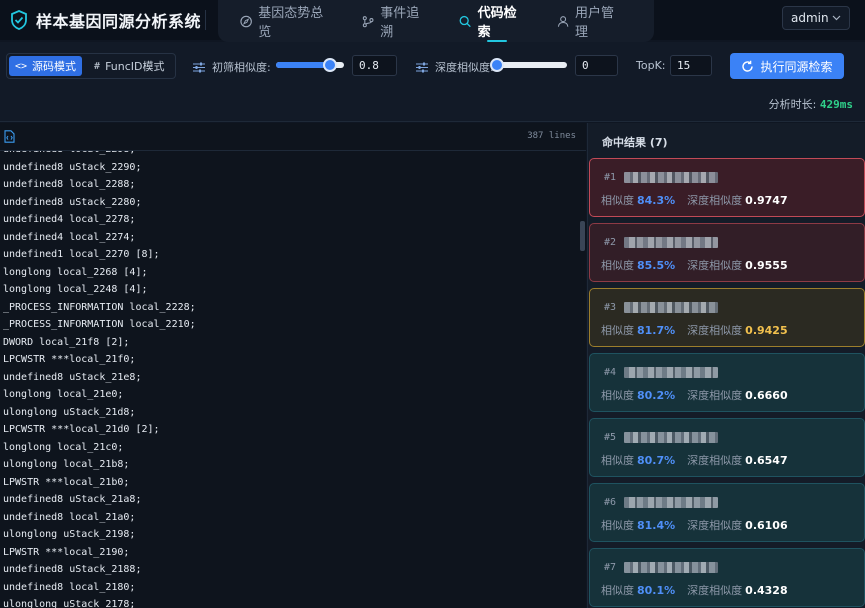  I want to click on shield-icon, so click(19, 20).